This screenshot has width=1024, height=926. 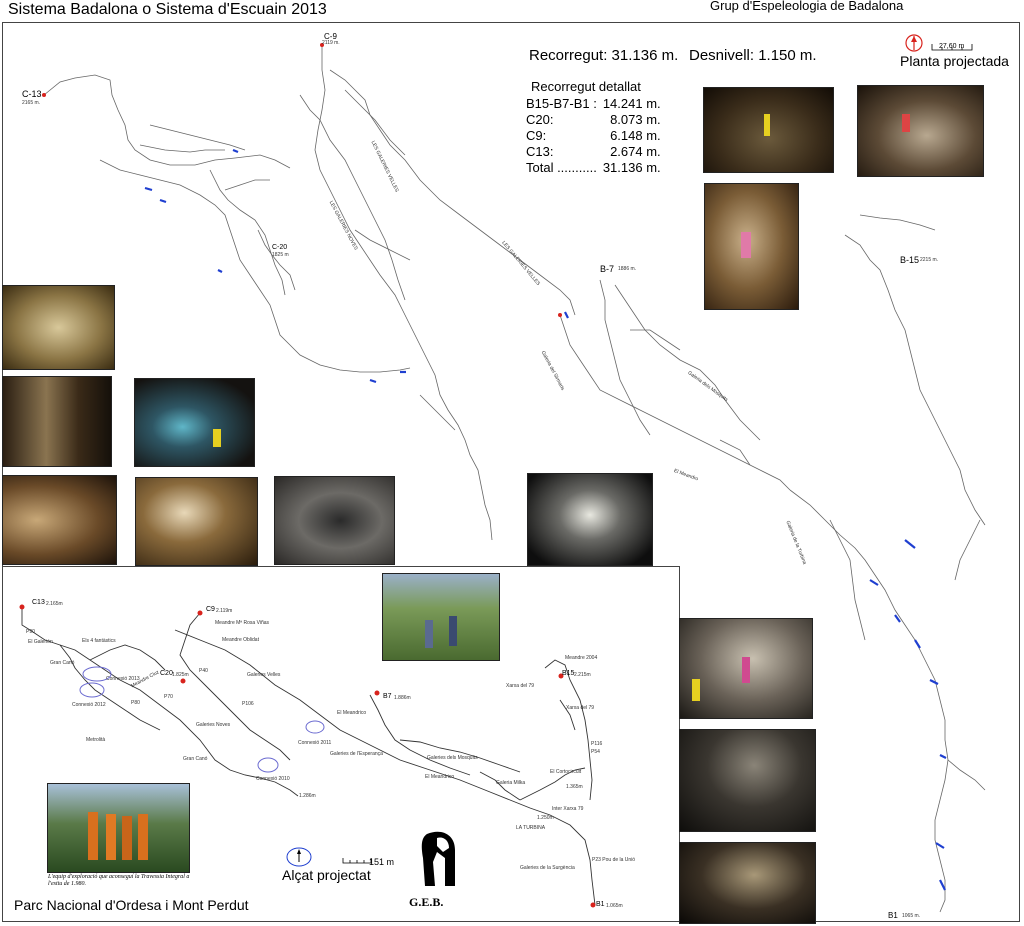 What do you see at coordinates (574, 787) in the screenshot?
I see `elev-label: 1.365m` at bounding box center [574, 787].